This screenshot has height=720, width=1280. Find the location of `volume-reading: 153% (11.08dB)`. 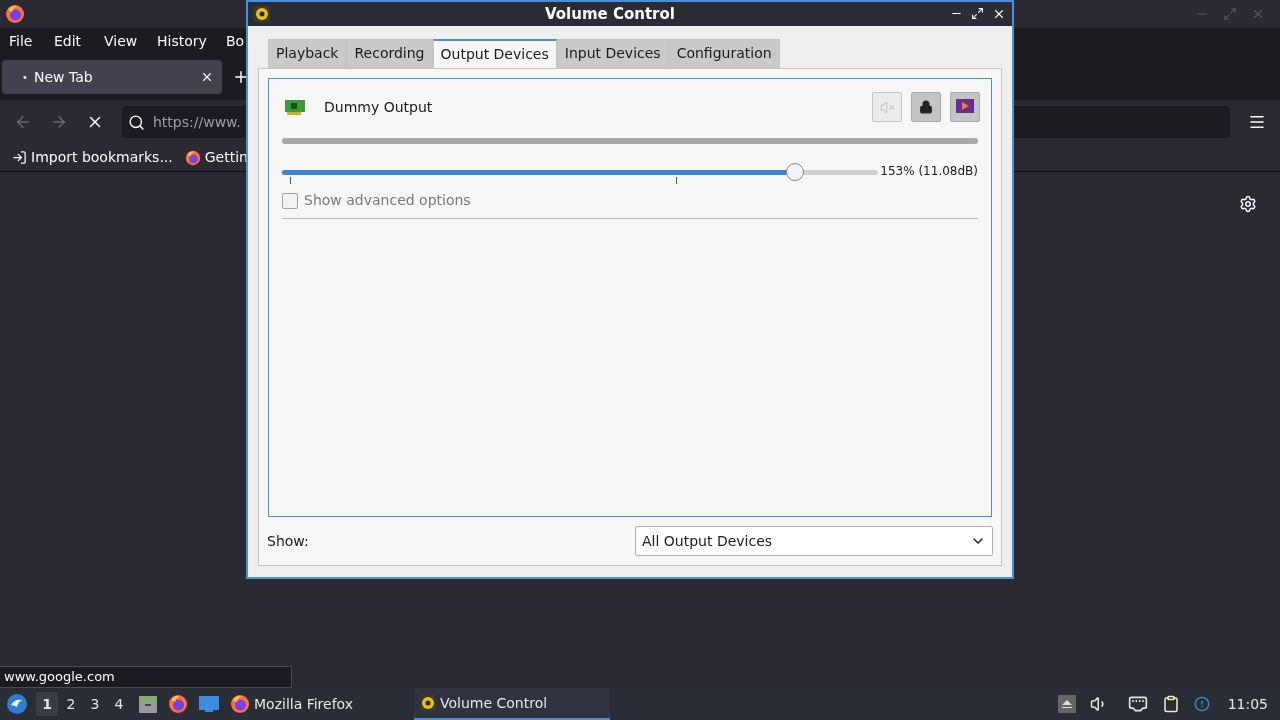

volume-reading: 153% (11.08dB) is located at coordinates (929, 171).